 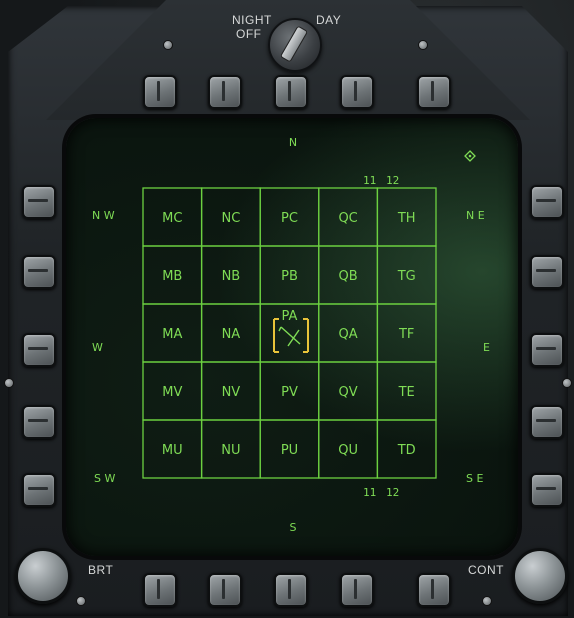 I want to click on grid-cell-label: TG, so click(x=406, y=276).